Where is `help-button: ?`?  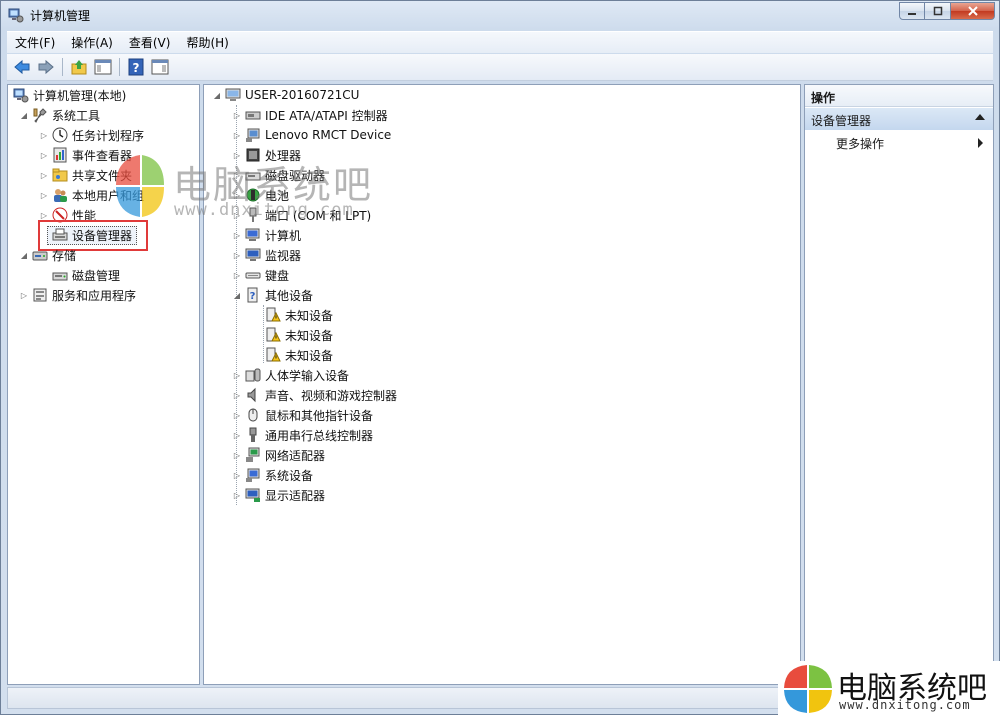 help-button: ? is located at coordinates (136, 67).